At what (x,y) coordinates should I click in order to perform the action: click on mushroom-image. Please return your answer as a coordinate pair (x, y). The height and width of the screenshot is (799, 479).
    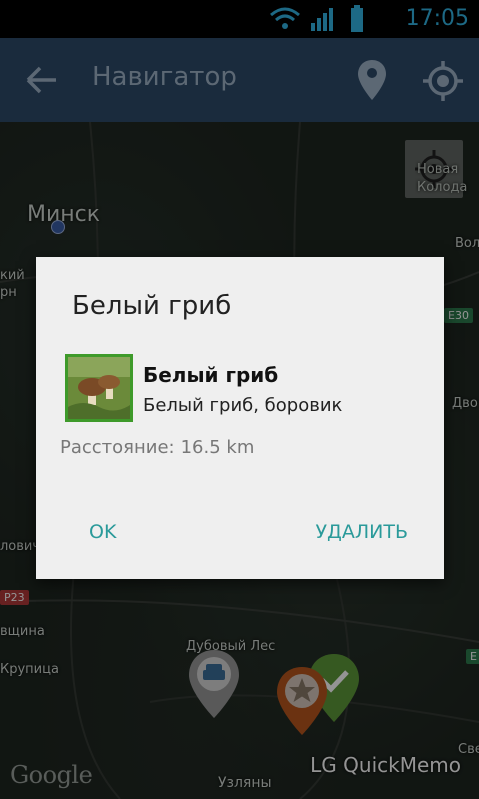
    Looking at the image, I should click on (99, 388).